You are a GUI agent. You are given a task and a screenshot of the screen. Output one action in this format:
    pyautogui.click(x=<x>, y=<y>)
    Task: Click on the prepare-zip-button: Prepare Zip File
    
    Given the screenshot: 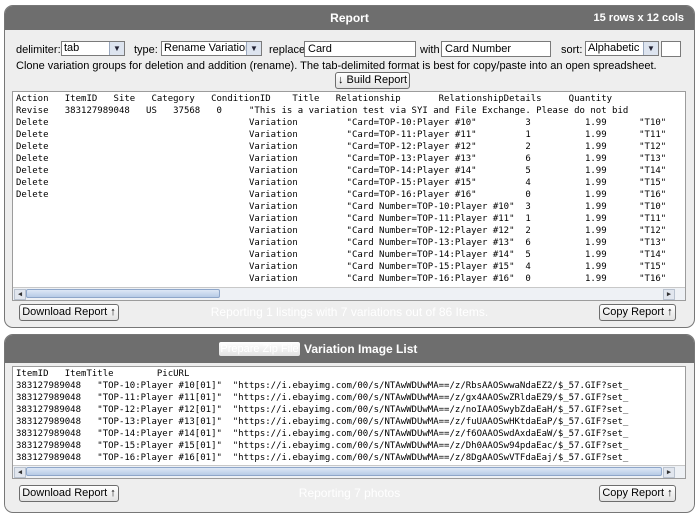 What is the action you would take?
    pyautogui.click(x=259, y=349)
    